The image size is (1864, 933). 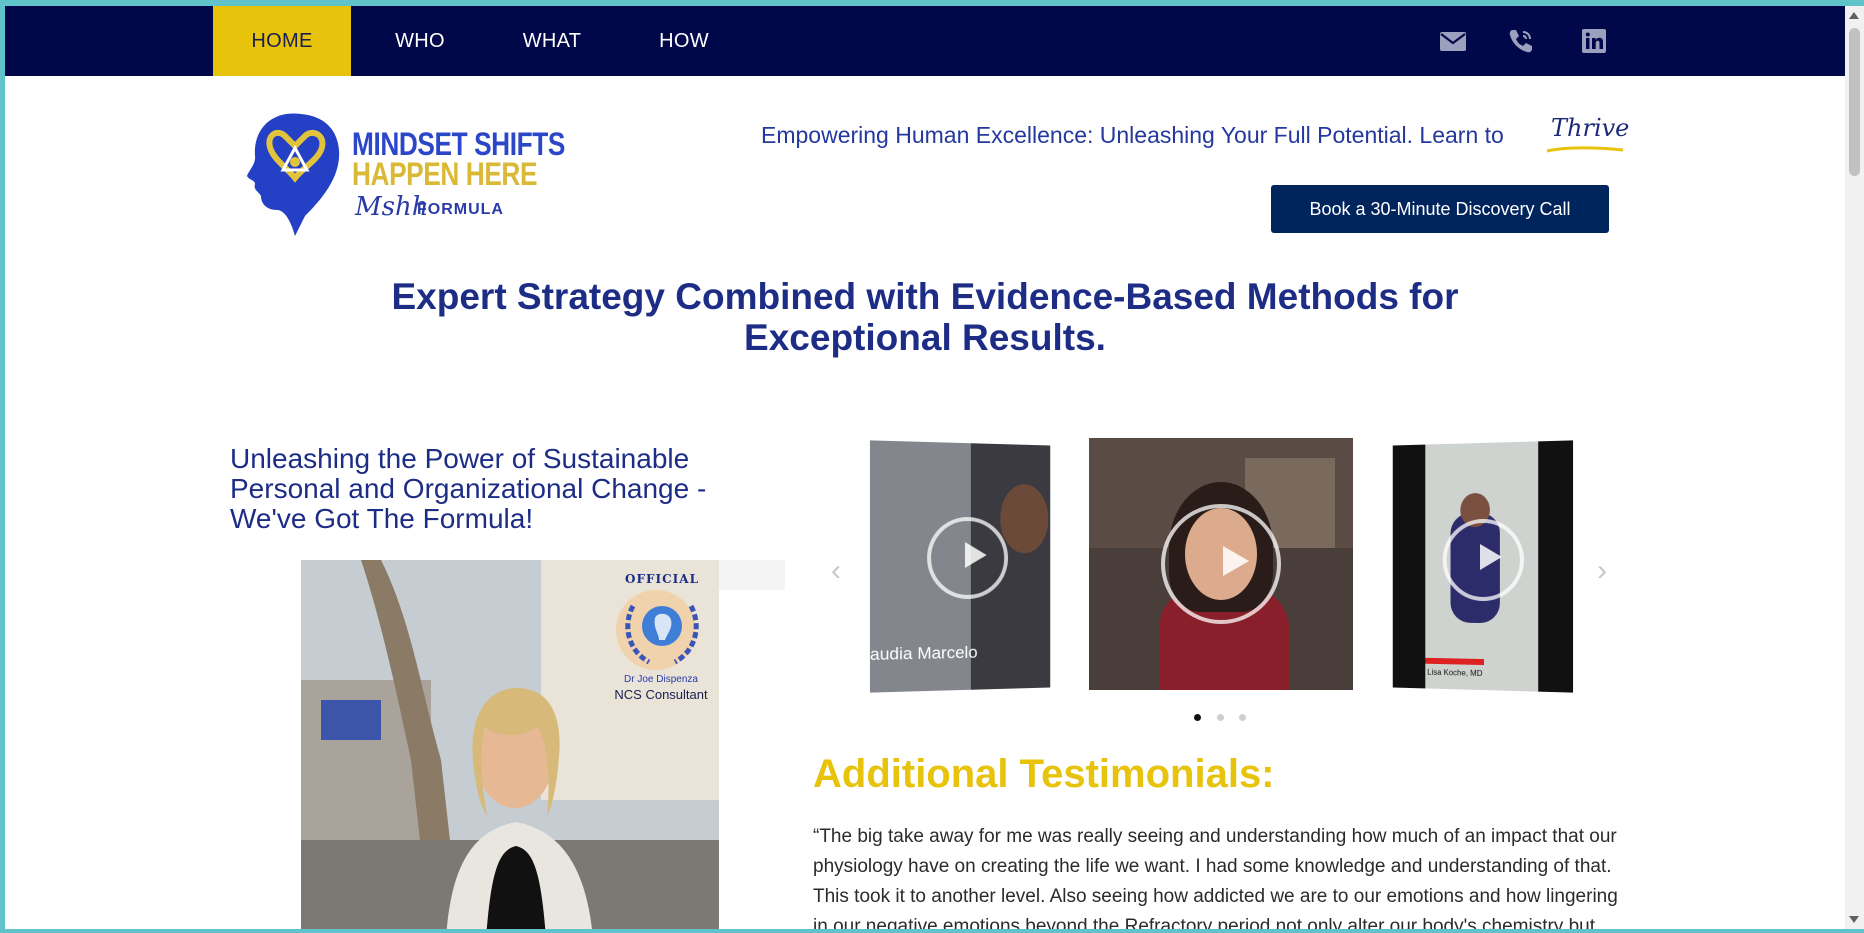 I want to click on nav-item-who: WHO, so click(x=420, y=41).